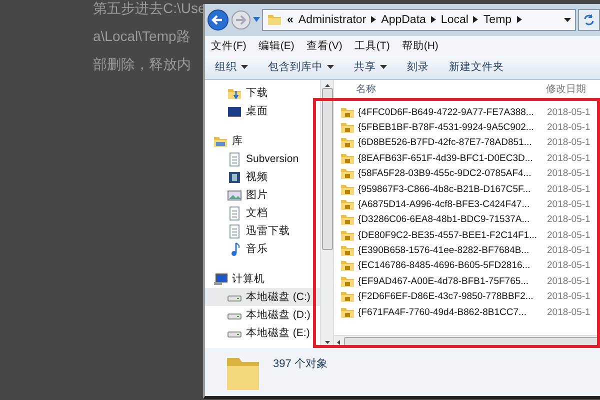 The width and height of the screenshot is (600, 400). What do you see at coordinates (262, 93) in the screenshot?
I see `nav-item: 下载` at bounding box center [262, 93].